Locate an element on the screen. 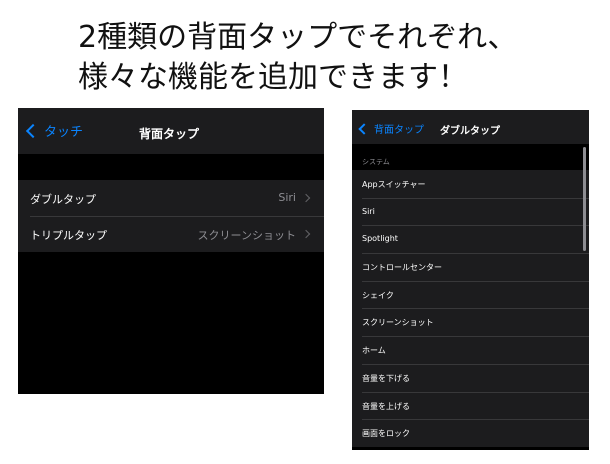  back-button: 背面タップ is located at coordinates (390, 128).